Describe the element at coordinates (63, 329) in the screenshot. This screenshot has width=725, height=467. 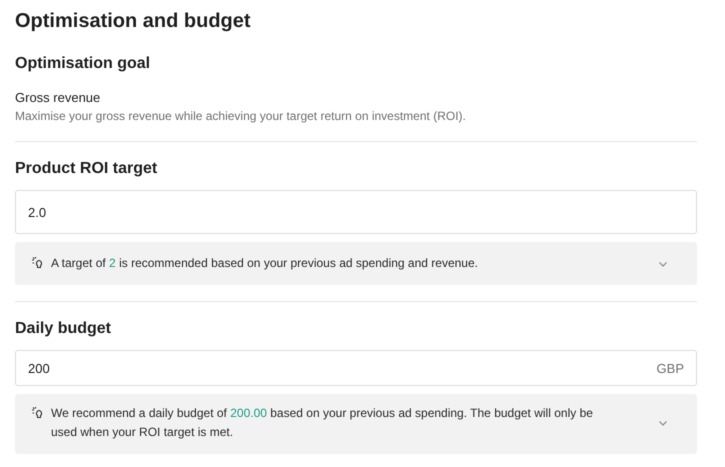
I see `section-heading: Daily budget` at that location.